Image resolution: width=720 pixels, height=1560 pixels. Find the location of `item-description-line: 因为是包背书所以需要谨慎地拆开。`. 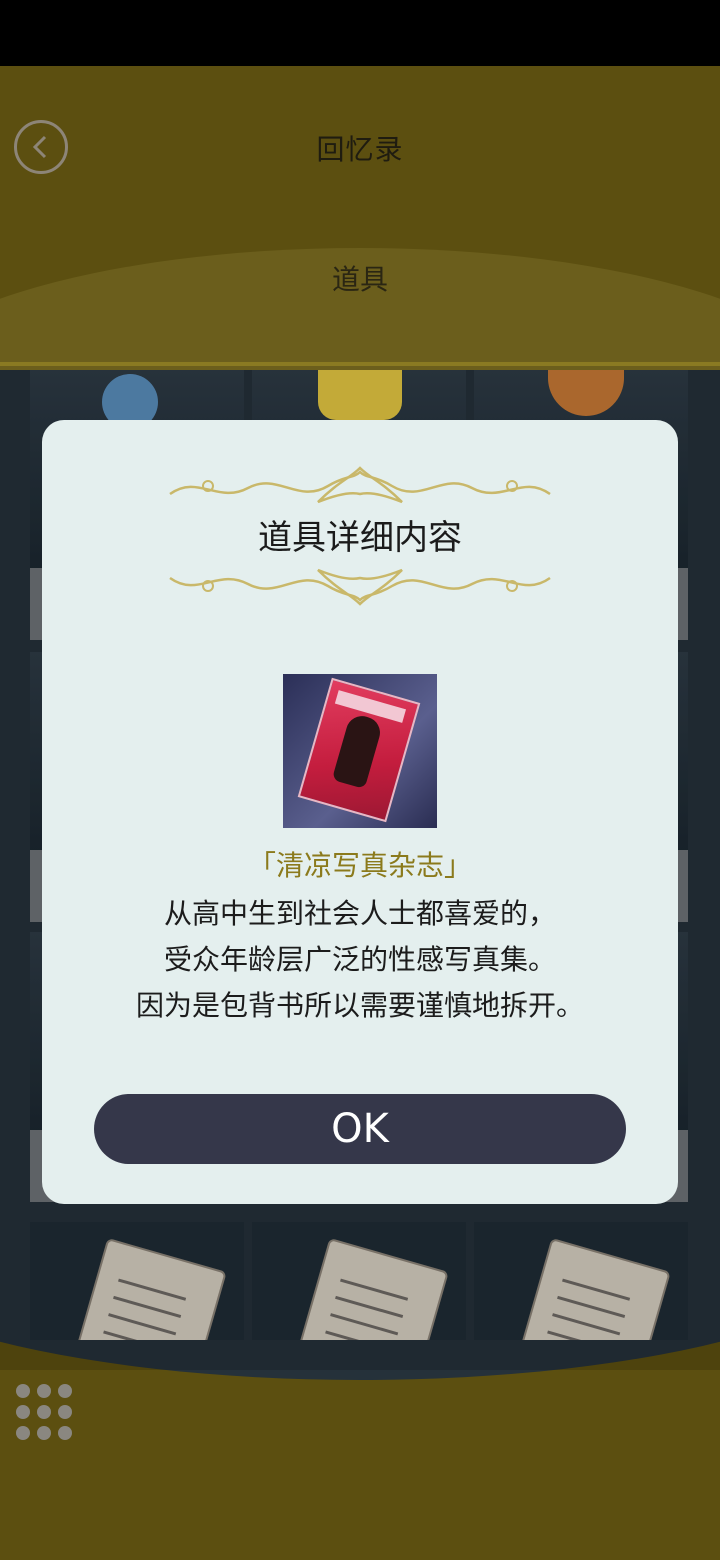

item-description-line: 因为是包背书所以需要谨慎地拆开。 is located at coordinates (359, 1005).